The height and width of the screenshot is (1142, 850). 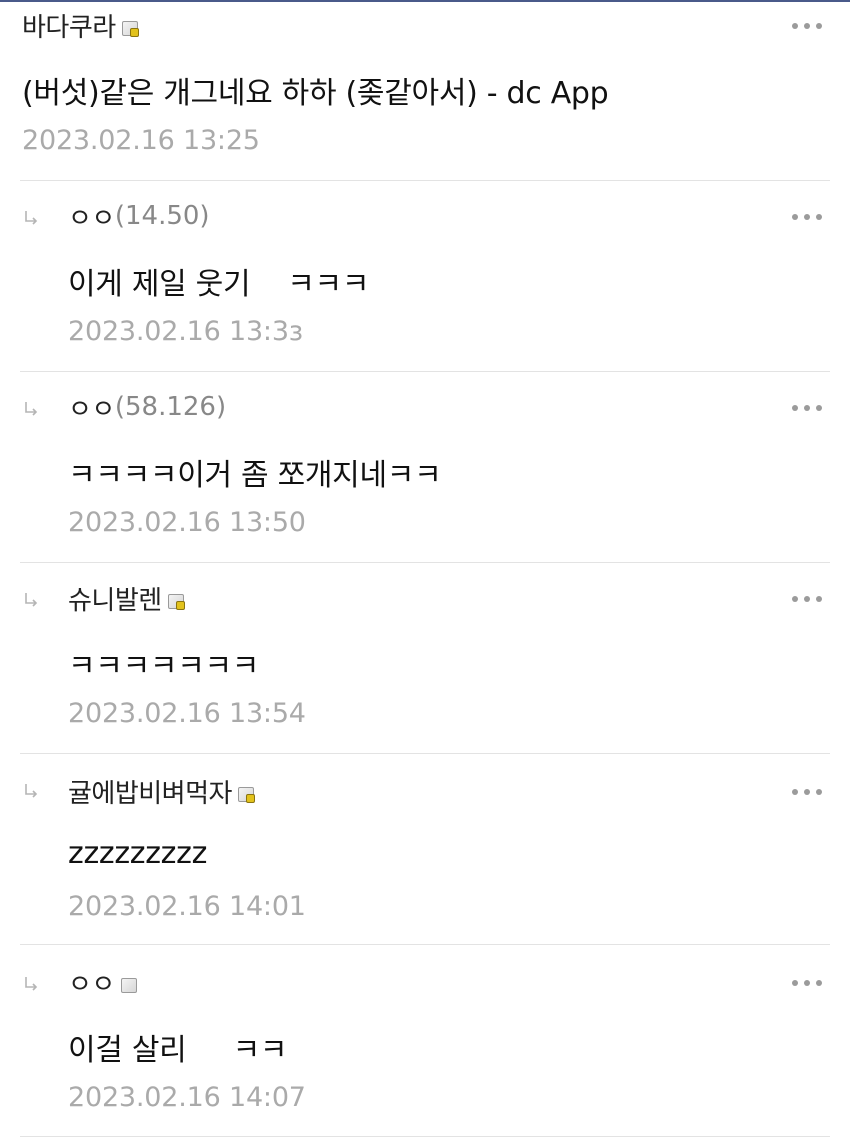 What do you see at coordinates (185, 331) in the screenshot?
I see `reply-timestamp: 2023.02.16 13:3з` at bounding box center [185, 331].